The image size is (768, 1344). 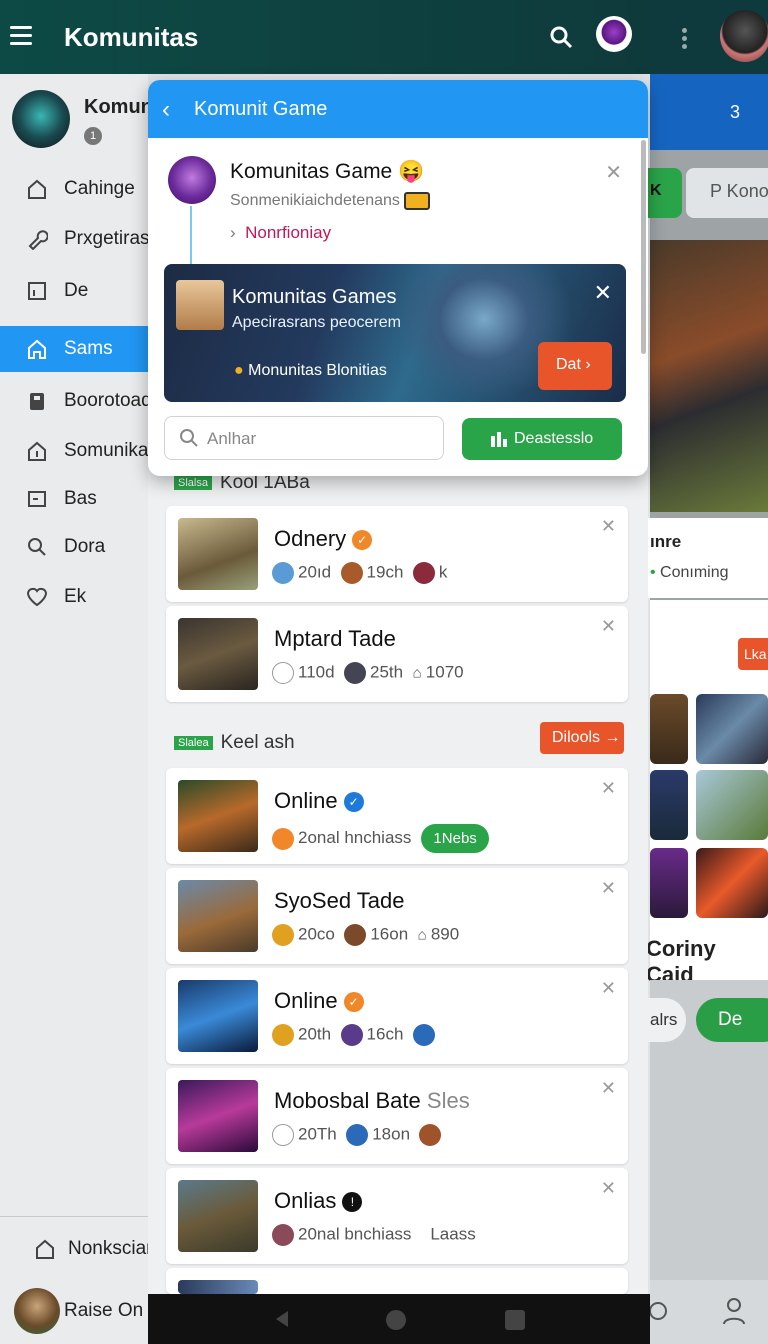 What do you see at coordinates (708, 558) in the screenshot?
I see `background-card: ınre • Conıming` at bounding box center [708, 558].